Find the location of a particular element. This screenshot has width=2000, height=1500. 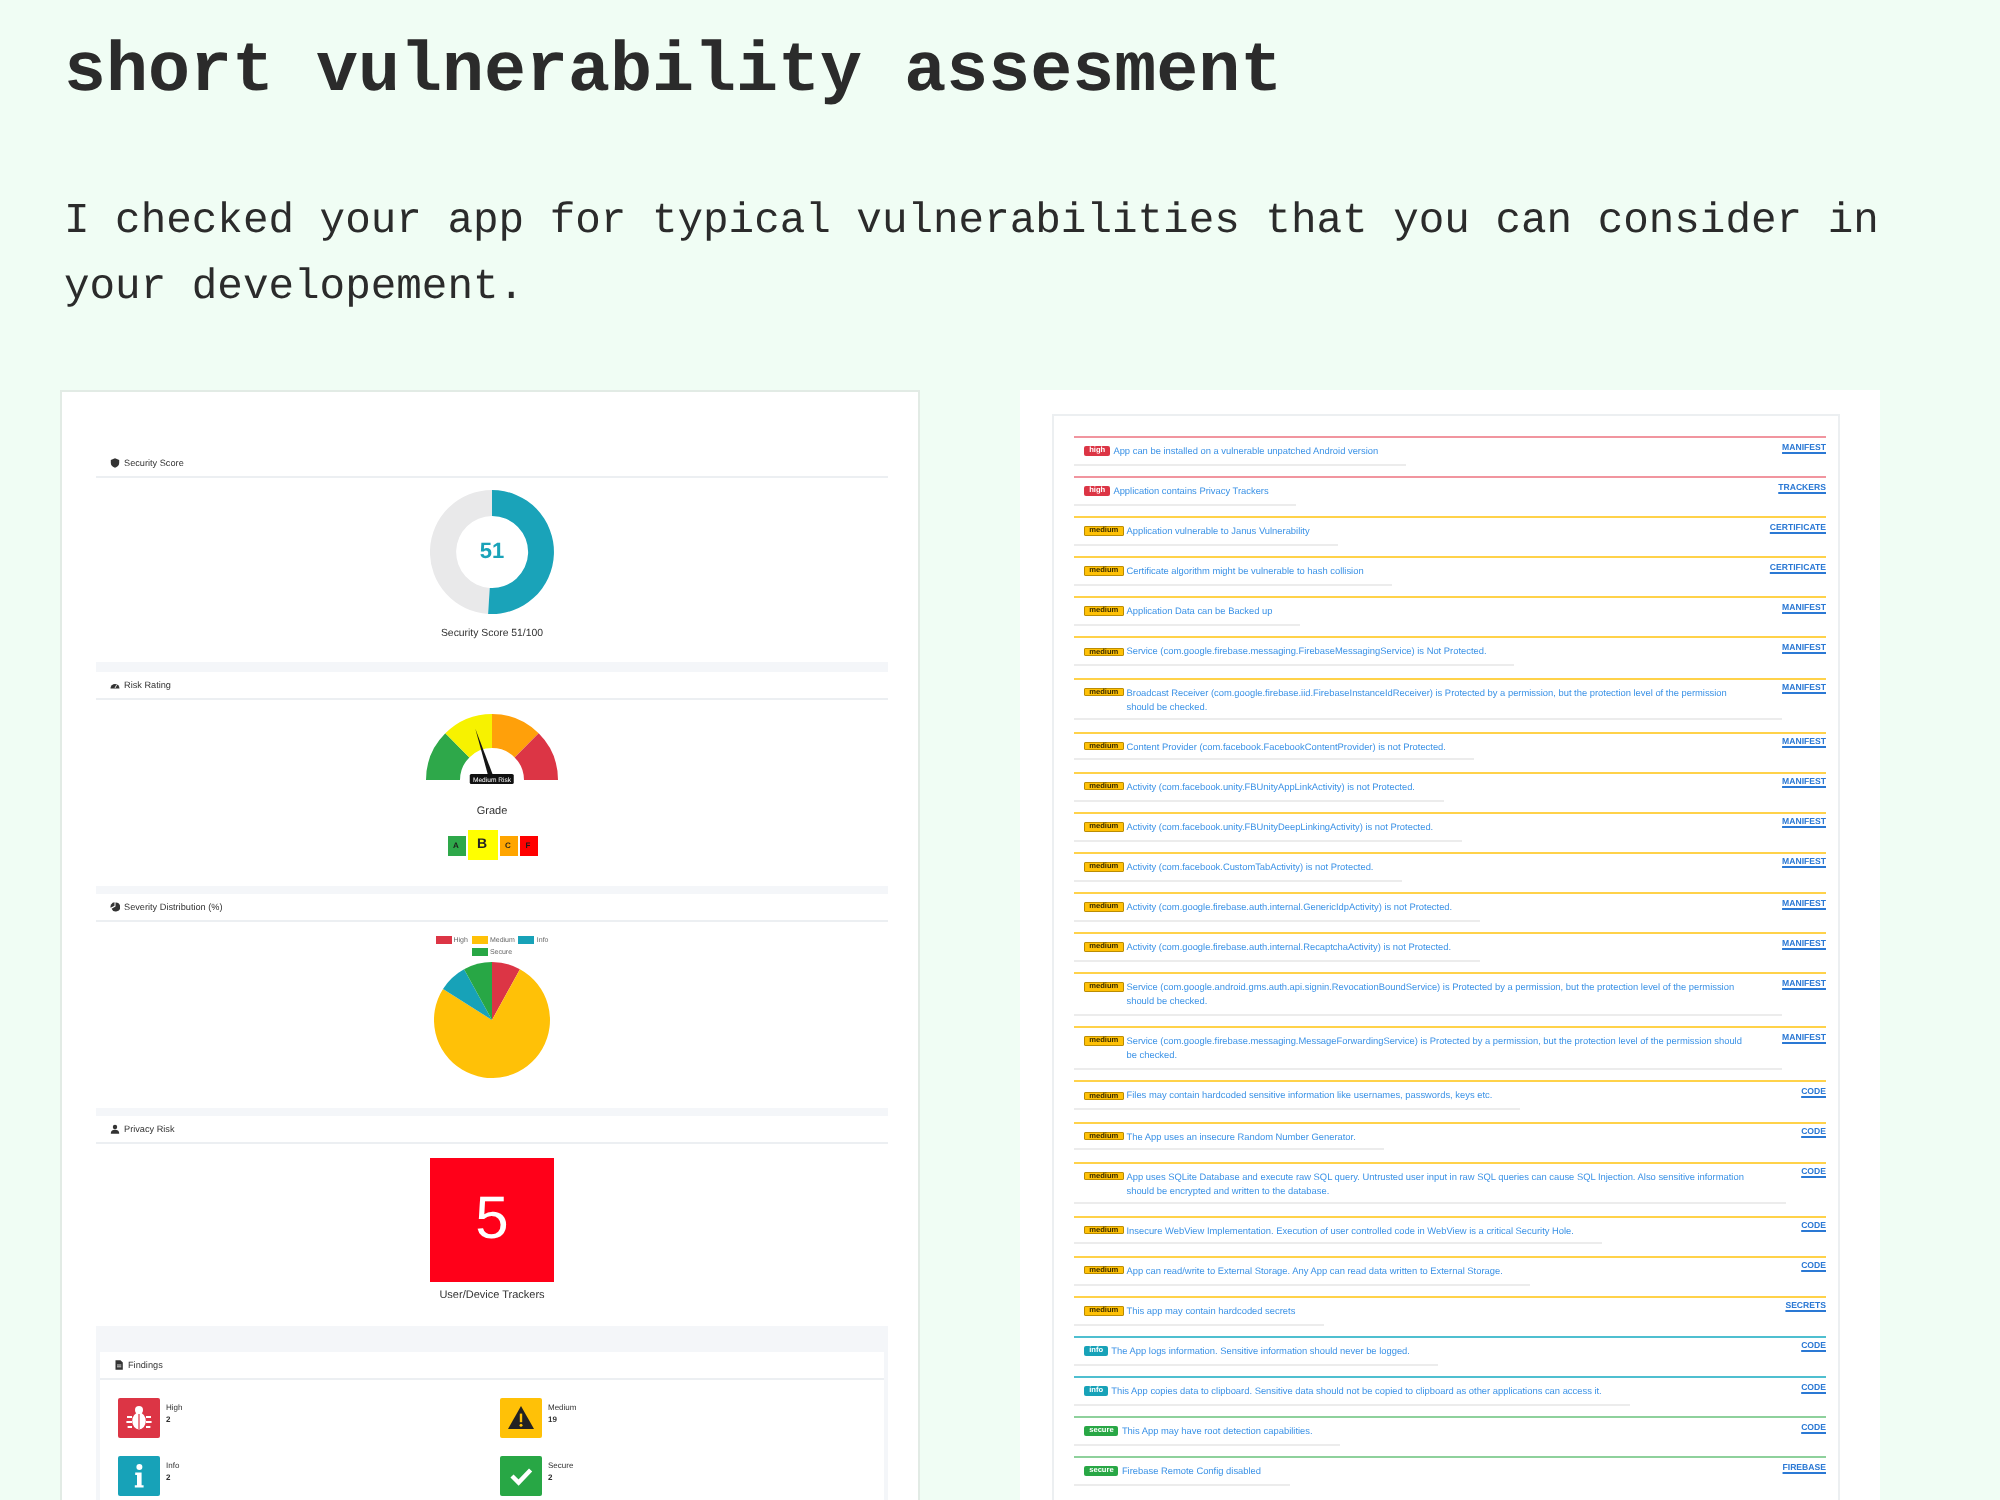

pie-chart-icon is located at coordinates (115, 907).